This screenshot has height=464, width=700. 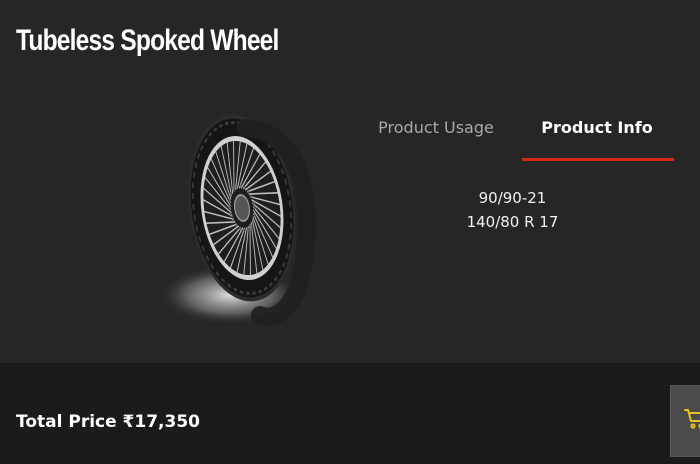 What do you see at coordinates (240, 225) in the screenshot?
I see `wheel-image` at bounding box center [240, 225].